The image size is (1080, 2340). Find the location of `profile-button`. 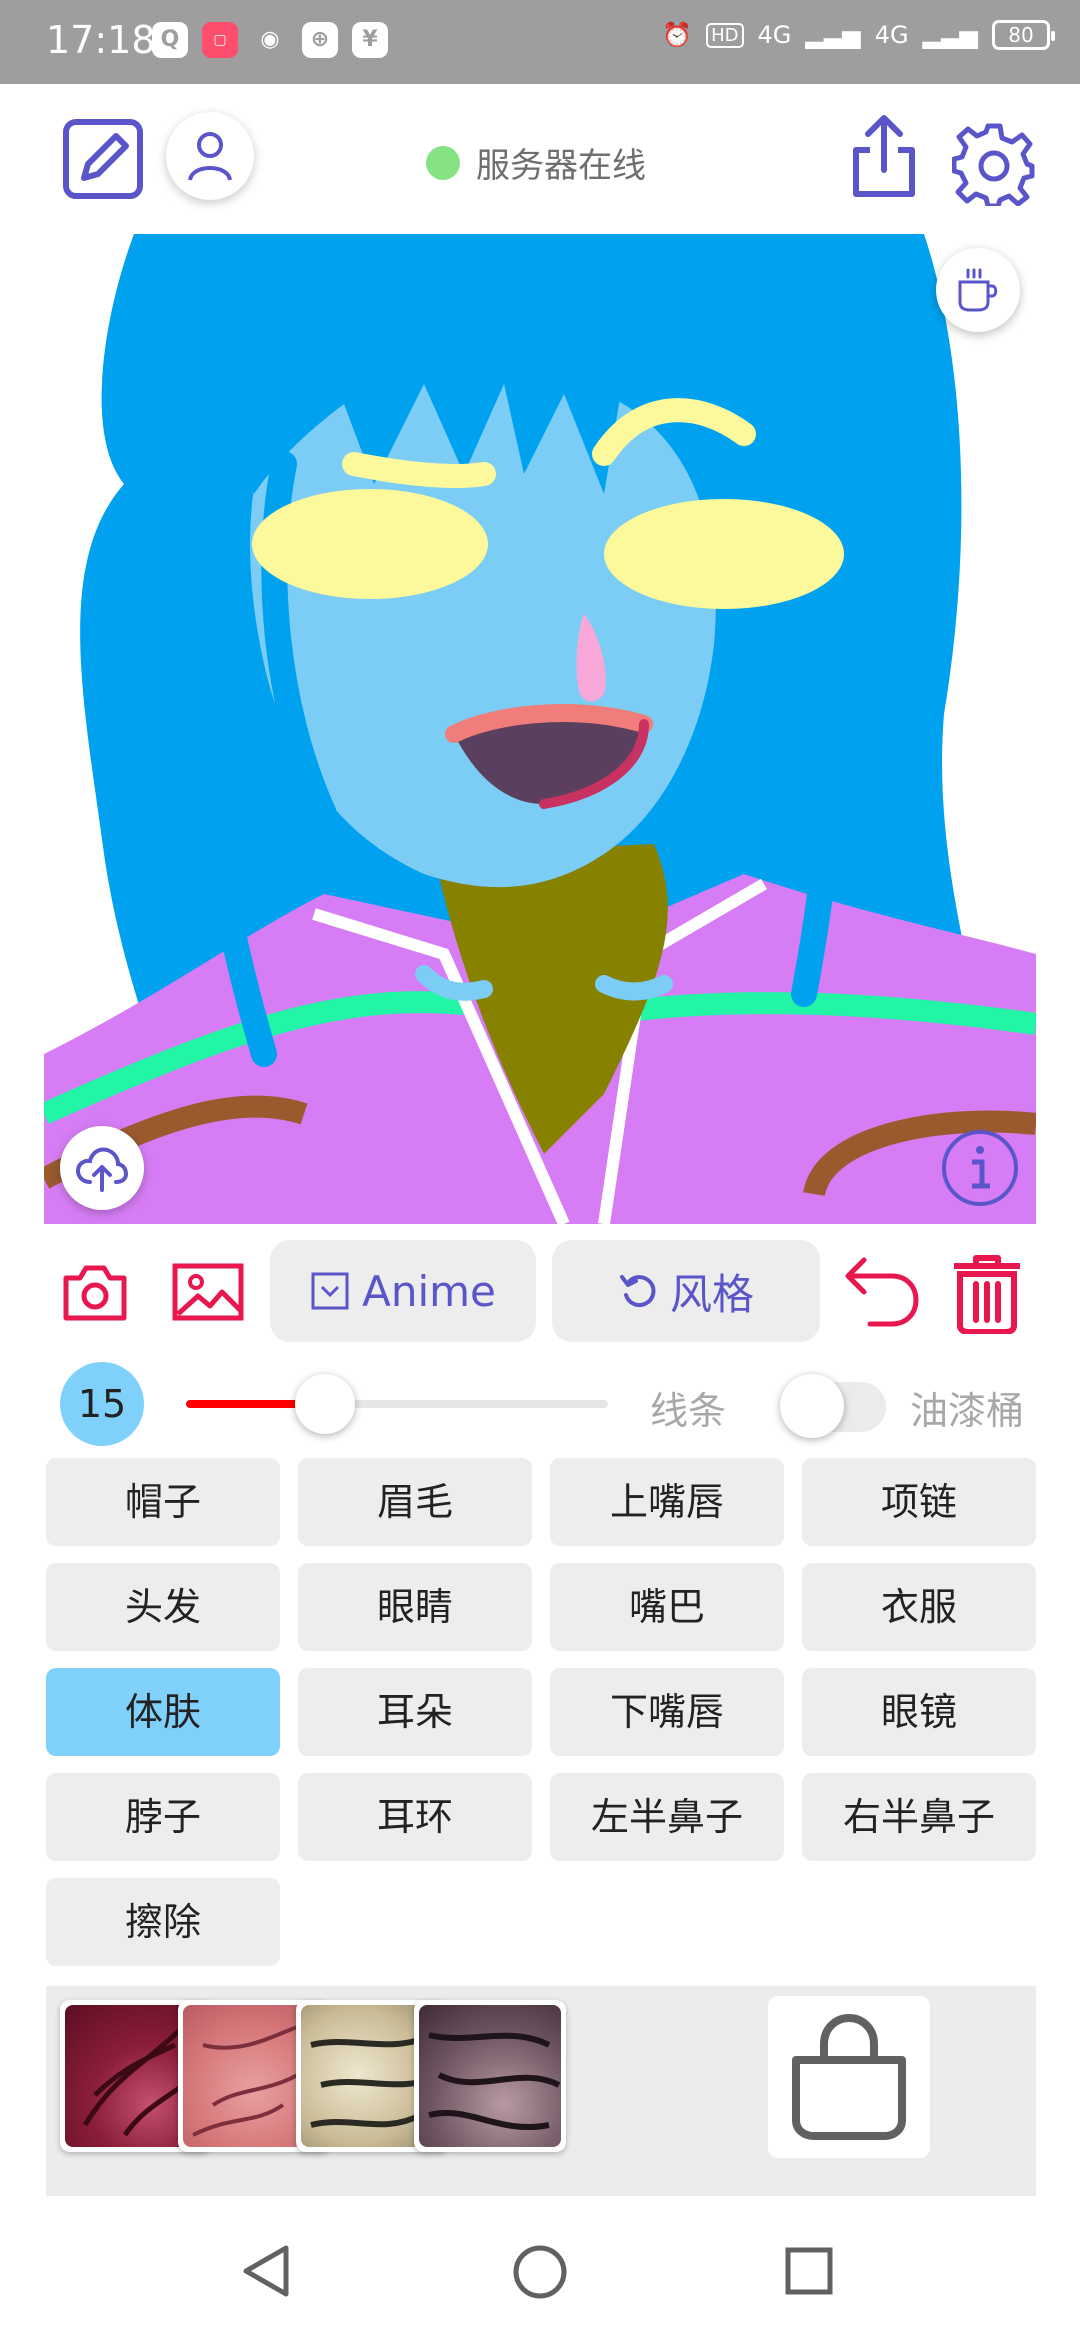

profile-button is located at coordinates (210, 156).